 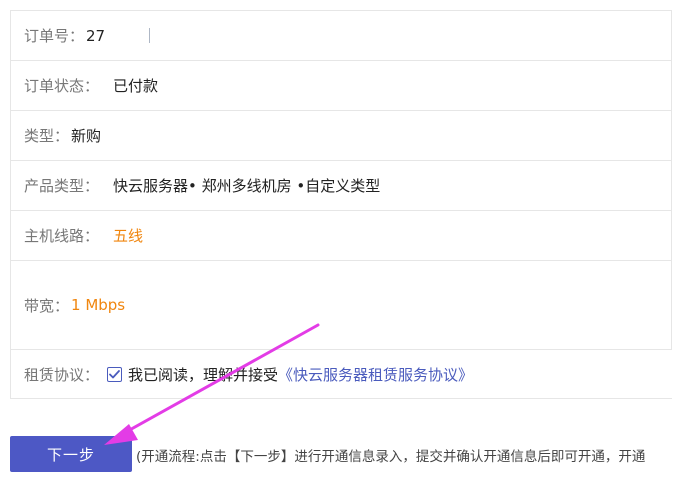 What do you see at coordinates (71, 454) in the screenshot?
I see `next-step-button: 下一步` at bounding box center [71, 454].